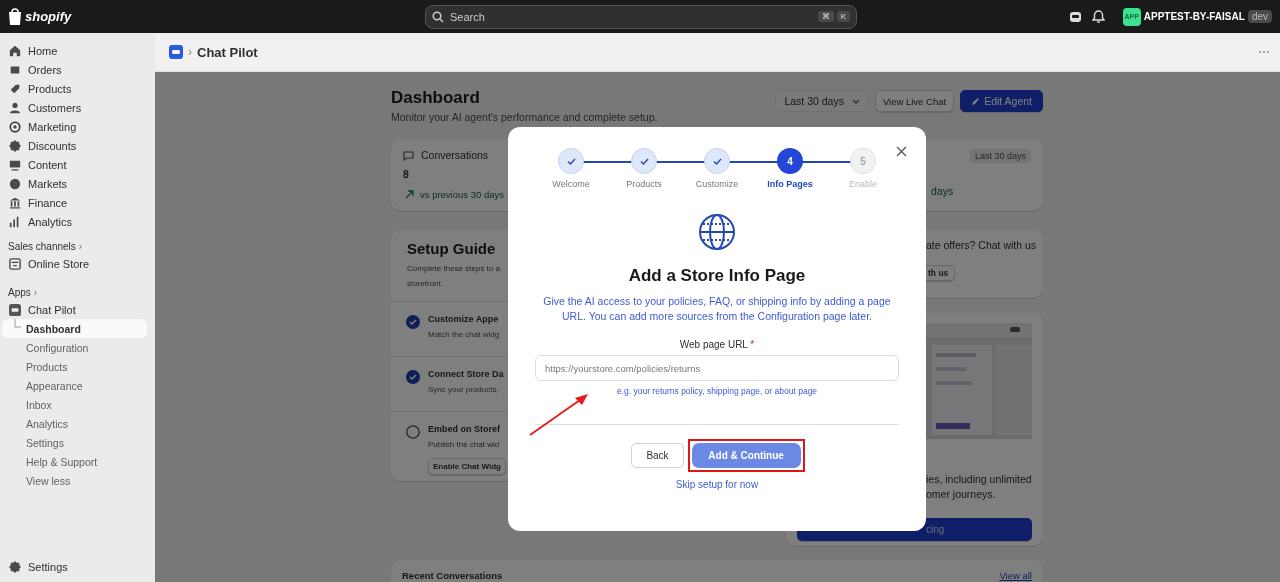 Image resolution: width=1280 pixels, height=582 pixels. What do you see at coordinates (1098, 16) in the screenshot?
I see `bell-icon` at bounding box center [1098, 16].